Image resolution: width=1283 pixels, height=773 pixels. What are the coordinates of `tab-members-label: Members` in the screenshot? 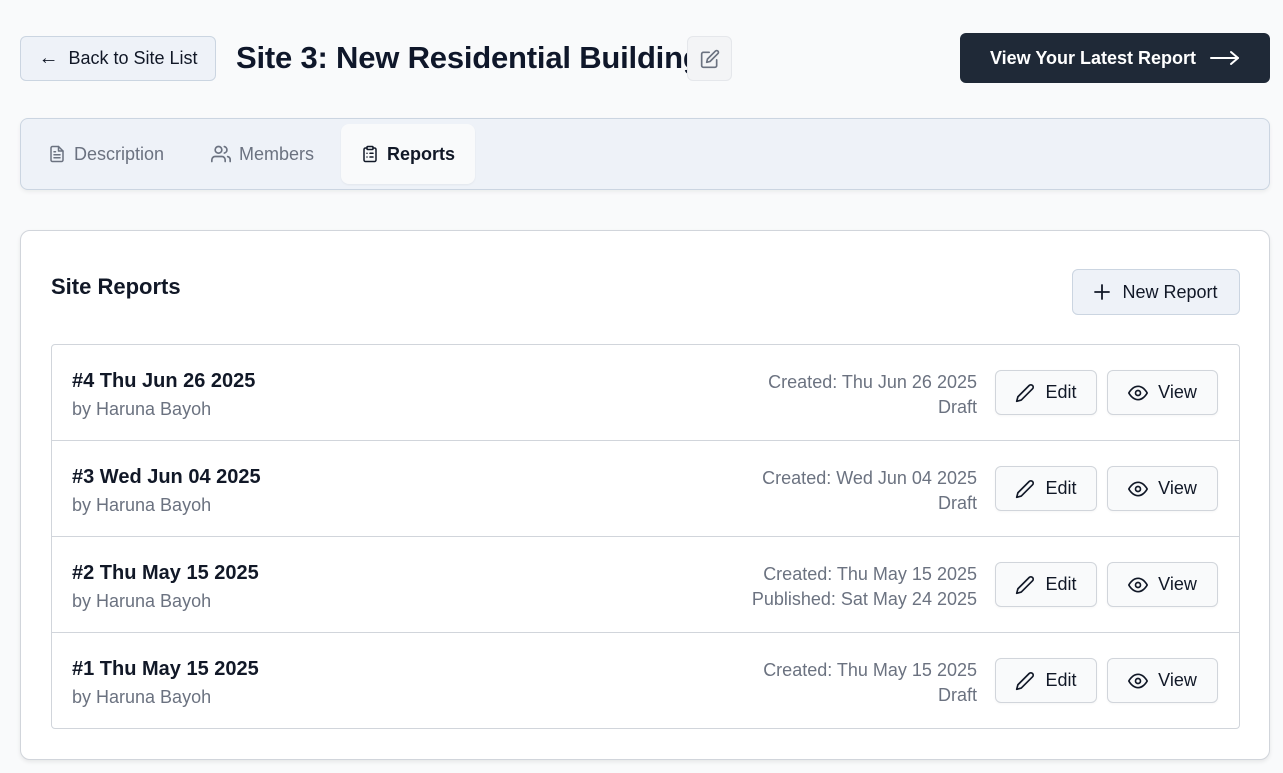 It's located at (277, 153).